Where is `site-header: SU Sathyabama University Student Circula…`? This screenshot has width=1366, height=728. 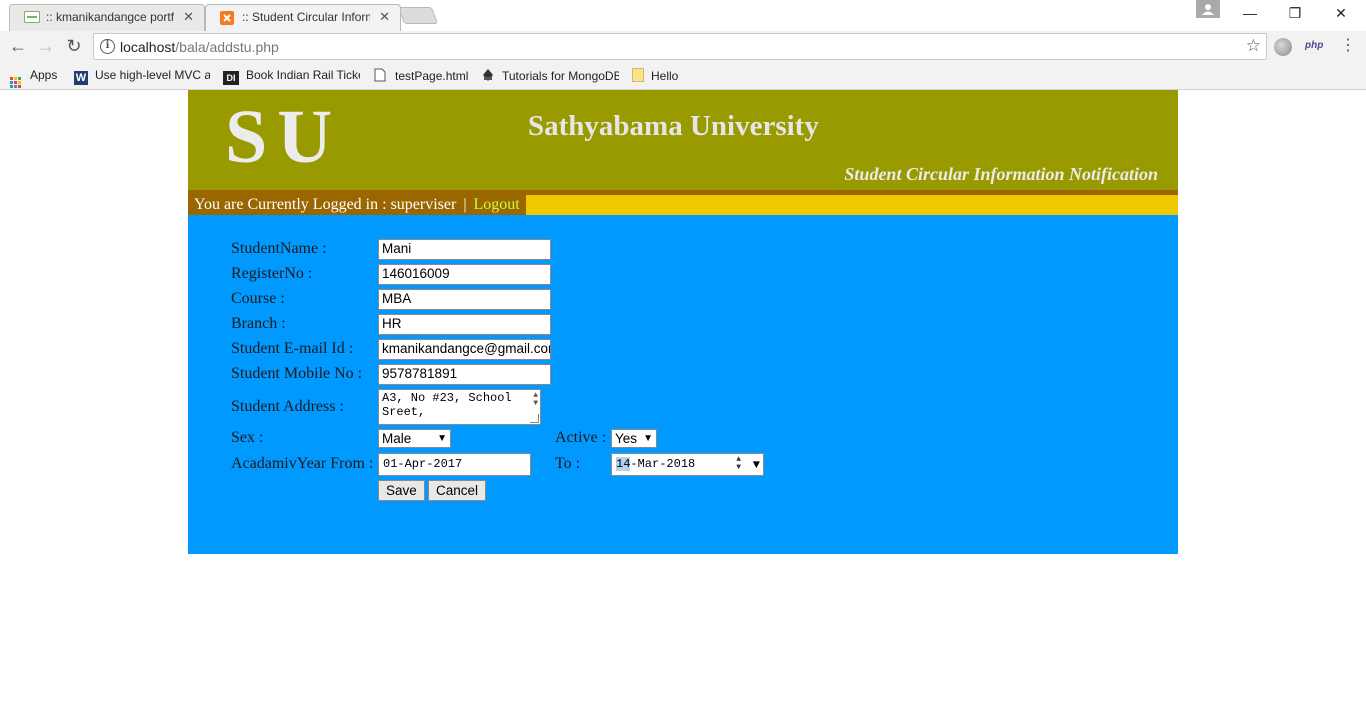 site-header: SU Sathyabama University Student Circula… is located at coordinates (683, 140).